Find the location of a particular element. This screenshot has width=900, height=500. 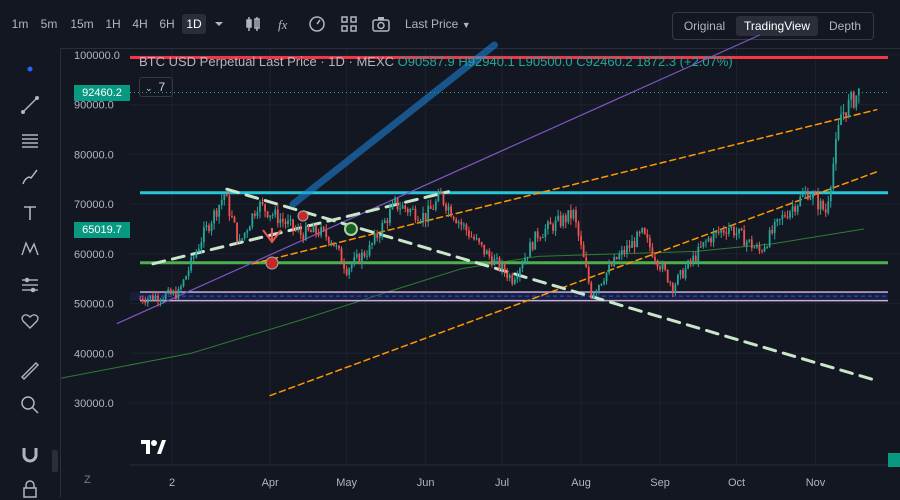

legend-open: O90587.9 is located at coordinates (426, 61).